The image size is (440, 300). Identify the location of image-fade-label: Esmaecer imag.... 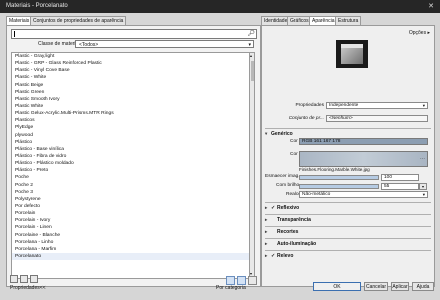
(284, 176).